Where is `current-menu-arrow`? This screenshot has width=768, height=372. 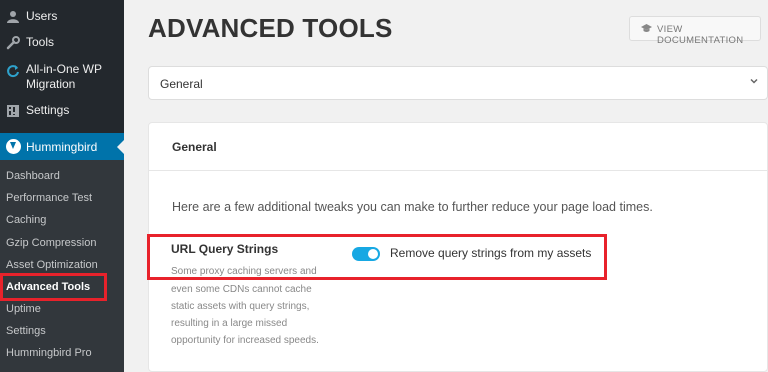 current-menu-arrow is located at coordinates (120, 147).